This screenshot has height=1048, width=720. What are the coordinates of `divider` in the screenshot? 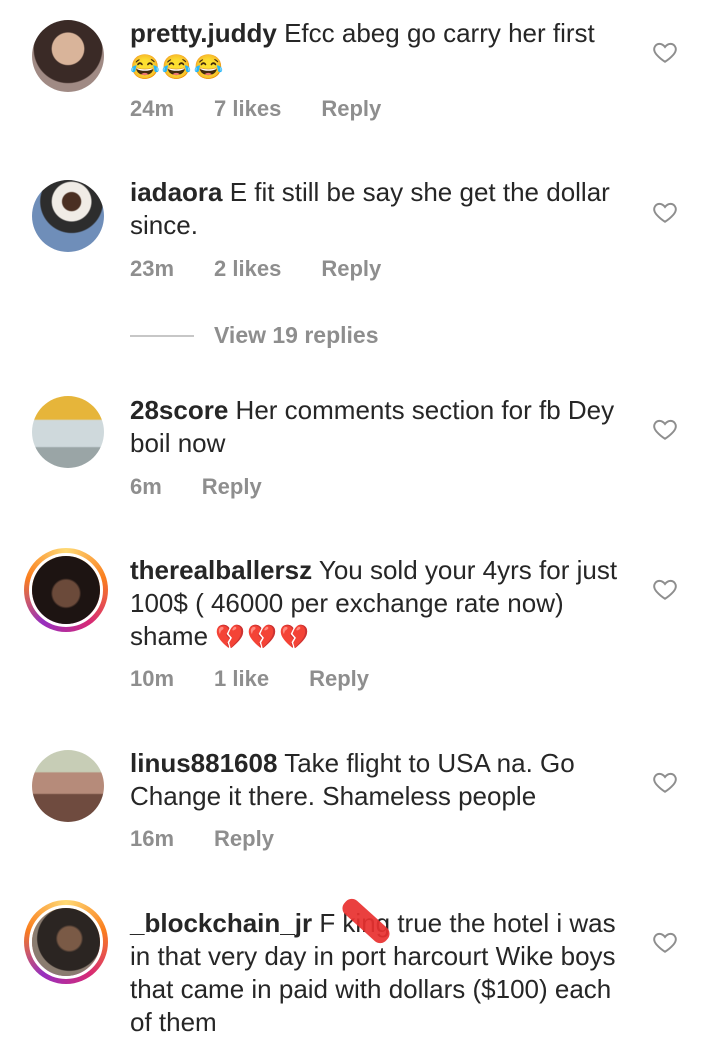 It's located at (162, 335).